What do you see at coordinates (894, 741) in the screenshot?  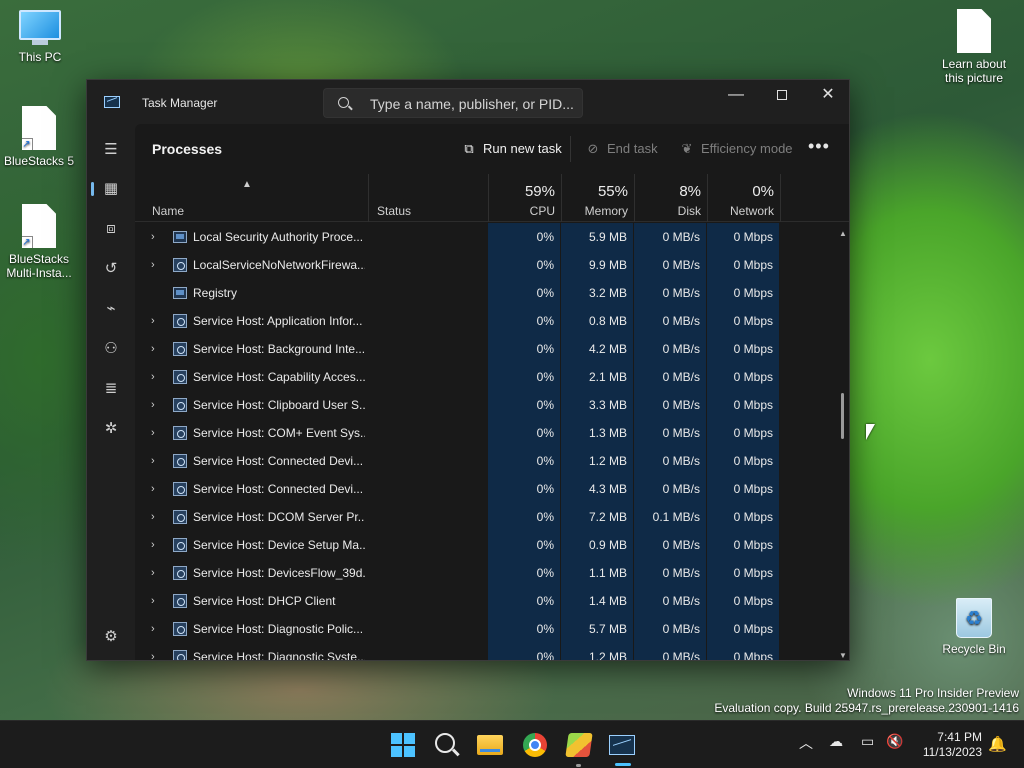 I see `volume-muted-icon: 🔇` at bounding box center [894, 741].